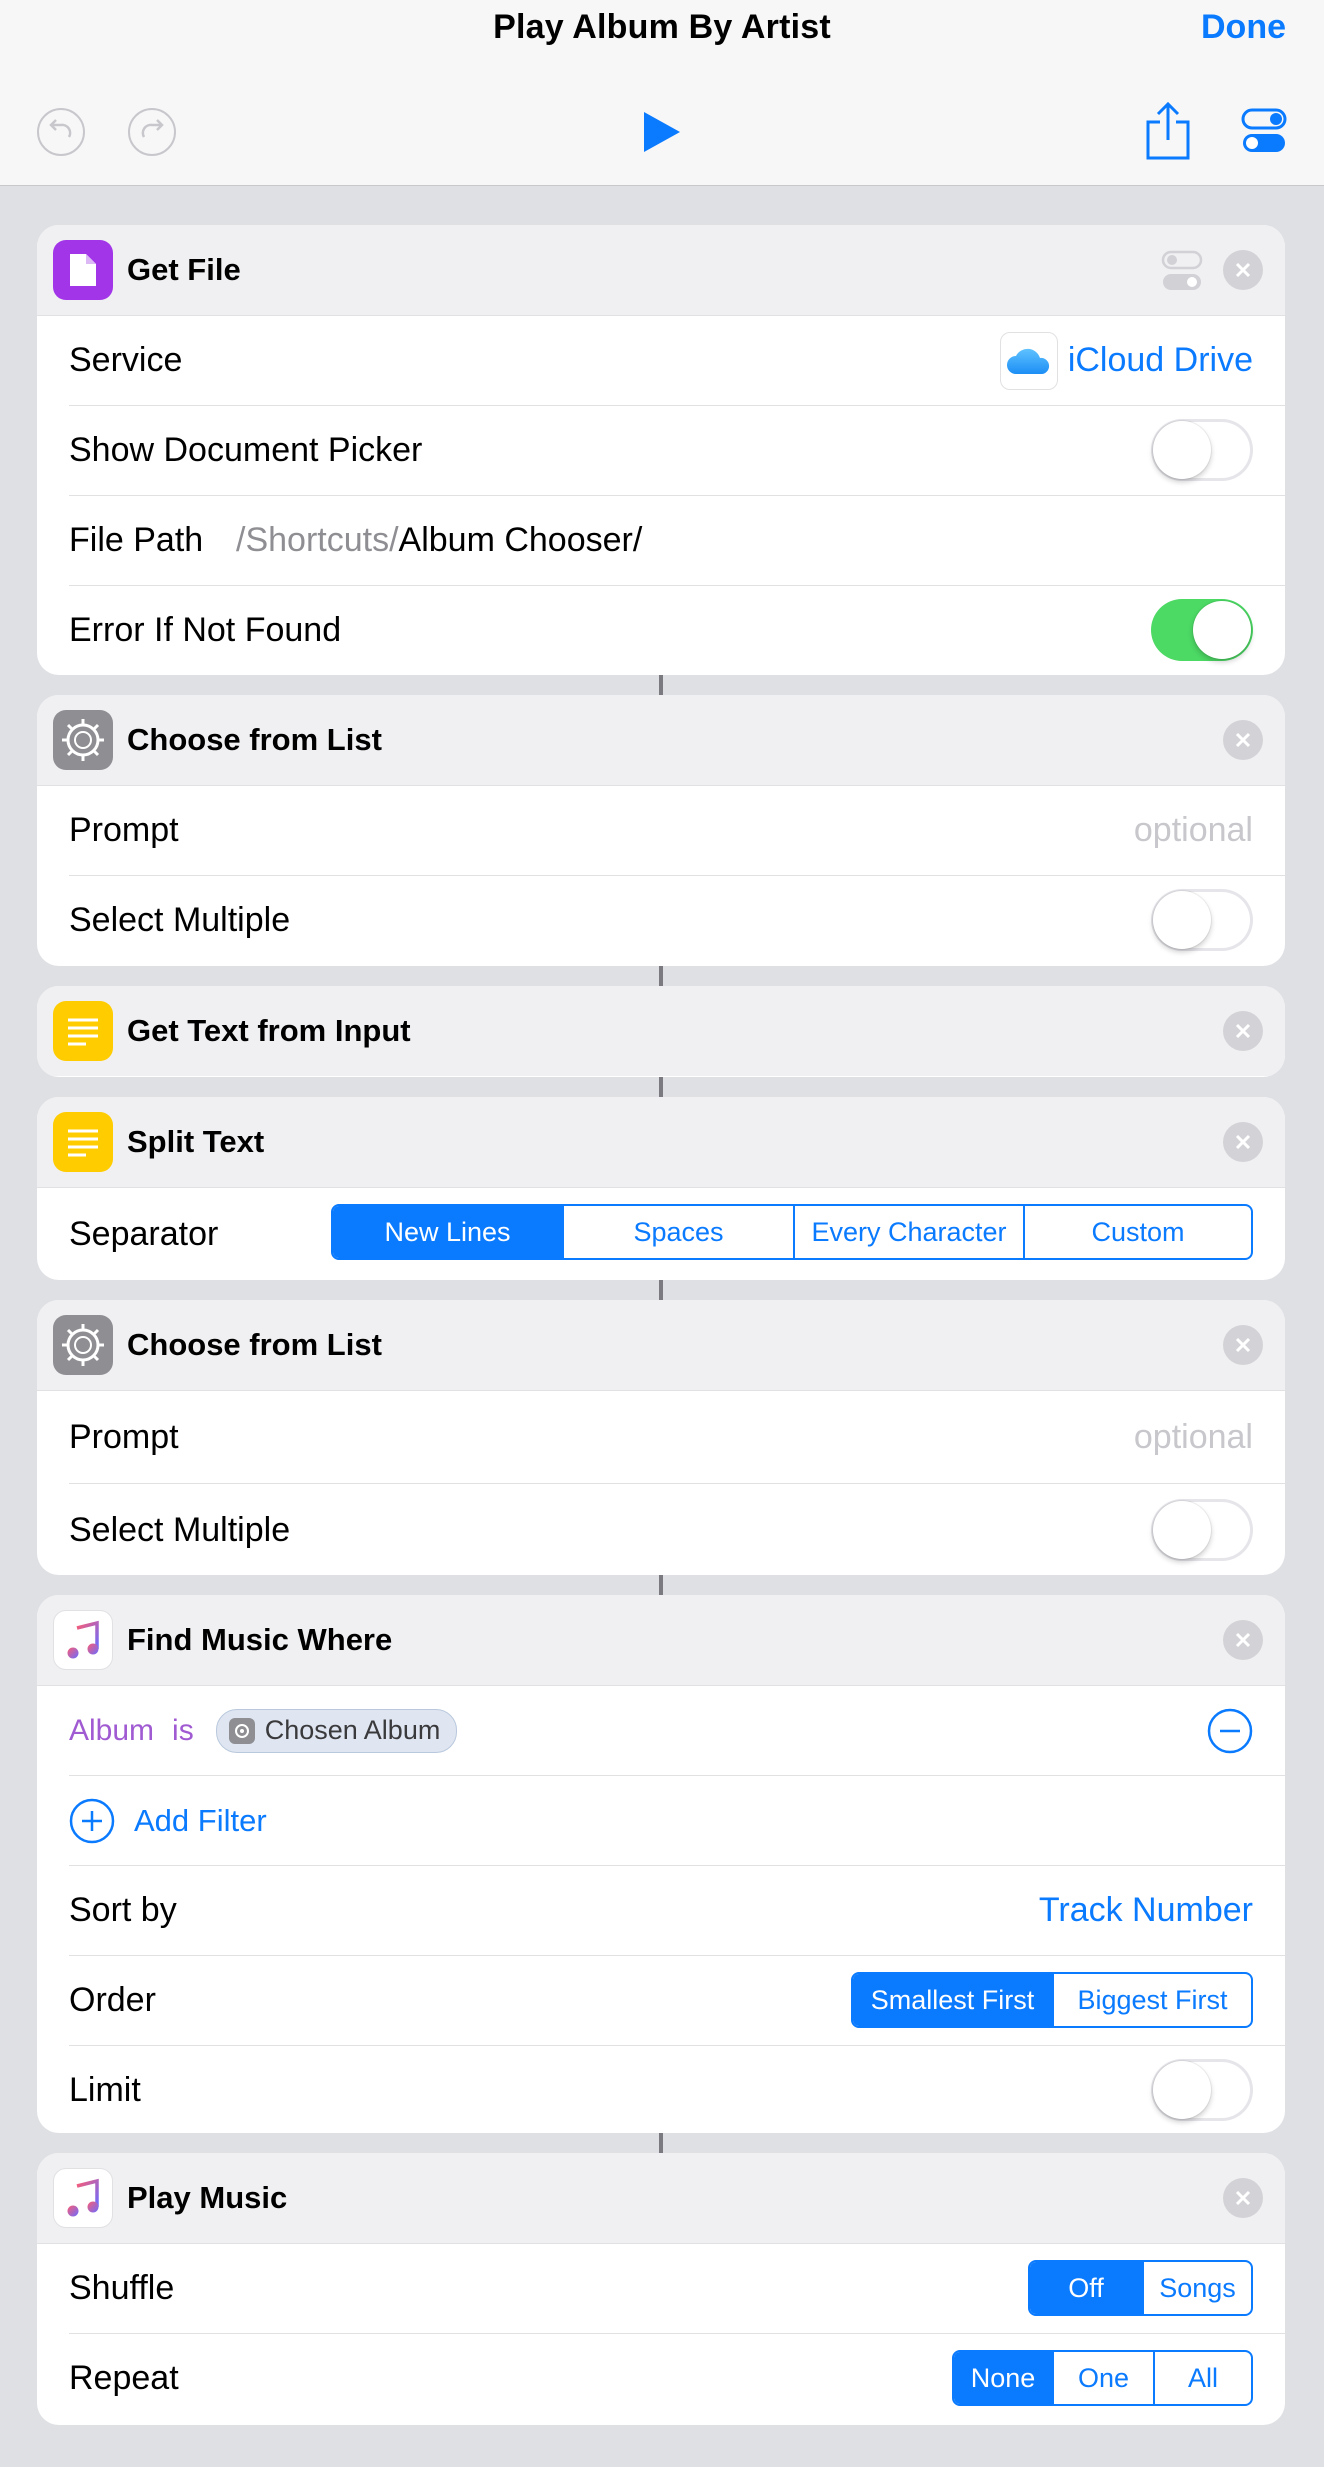  I want to click on show-picker-toggle, so click(1202, 450).